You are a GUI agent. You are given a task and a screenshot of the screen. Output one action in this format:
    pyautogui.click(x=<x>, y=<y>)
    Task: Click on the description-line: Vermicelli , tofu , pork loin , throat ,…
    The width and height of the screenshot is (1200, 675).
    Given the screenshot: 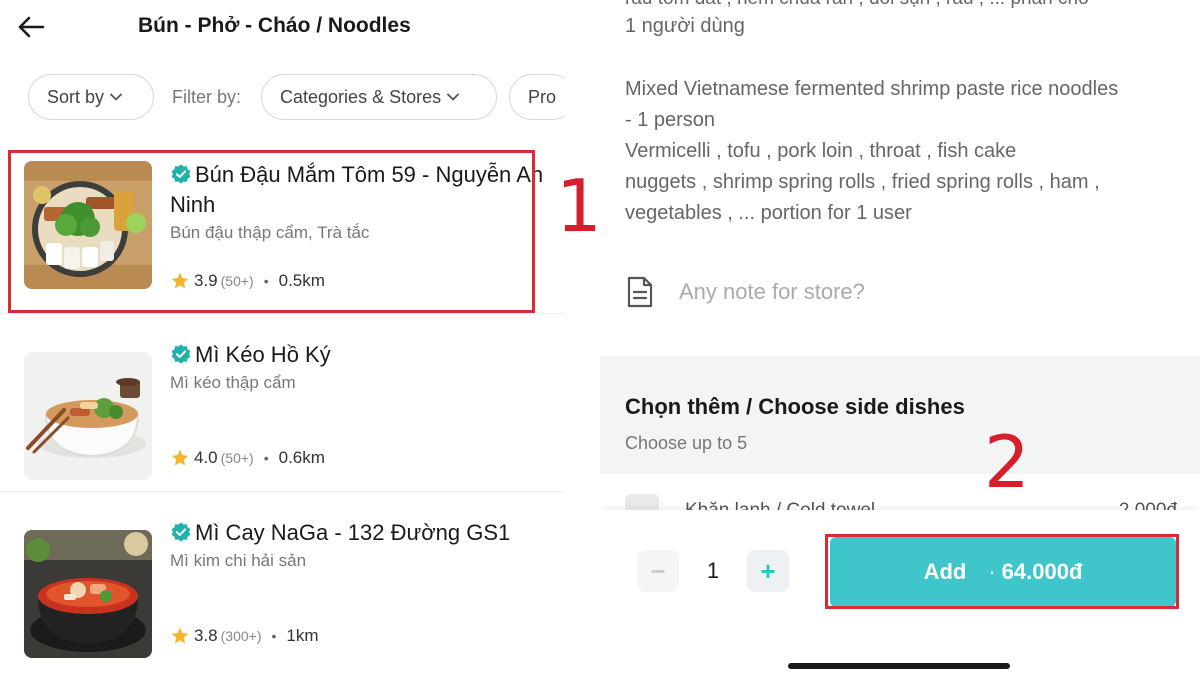 What is the action you would take?
    pyautogui.click(x=821, y=151)
    